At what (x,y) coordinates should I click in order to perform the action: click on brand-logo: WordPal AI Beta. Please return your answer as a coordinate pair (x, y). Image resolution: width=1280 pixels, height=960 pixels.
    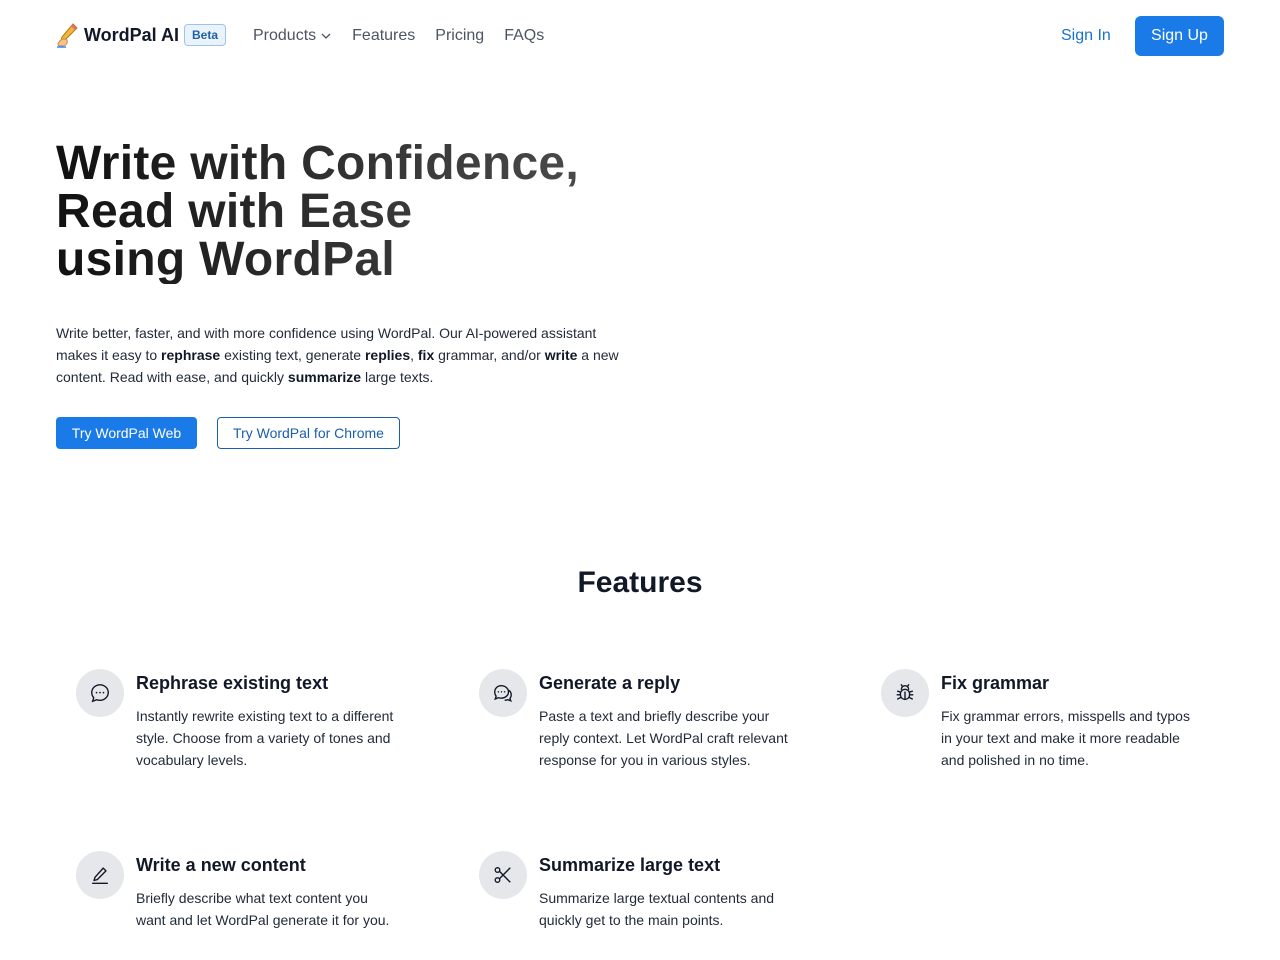
    Looking at the image, I should click on (141, 35).